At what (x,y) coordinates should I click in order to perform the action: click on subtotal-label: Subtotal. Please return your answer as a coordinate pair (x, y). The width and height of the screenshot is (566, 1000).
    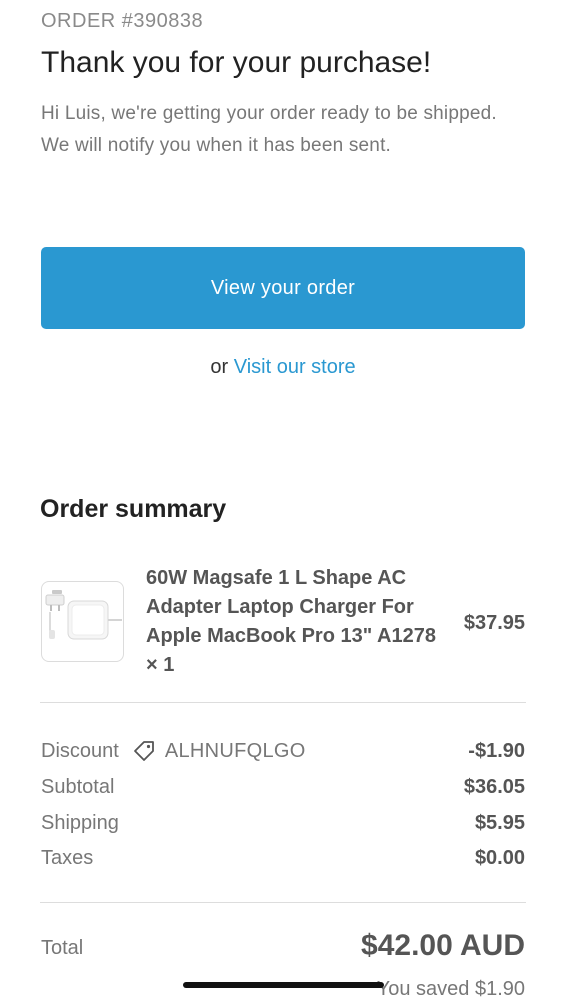
    Looking at the image, I should click on (78, 786).